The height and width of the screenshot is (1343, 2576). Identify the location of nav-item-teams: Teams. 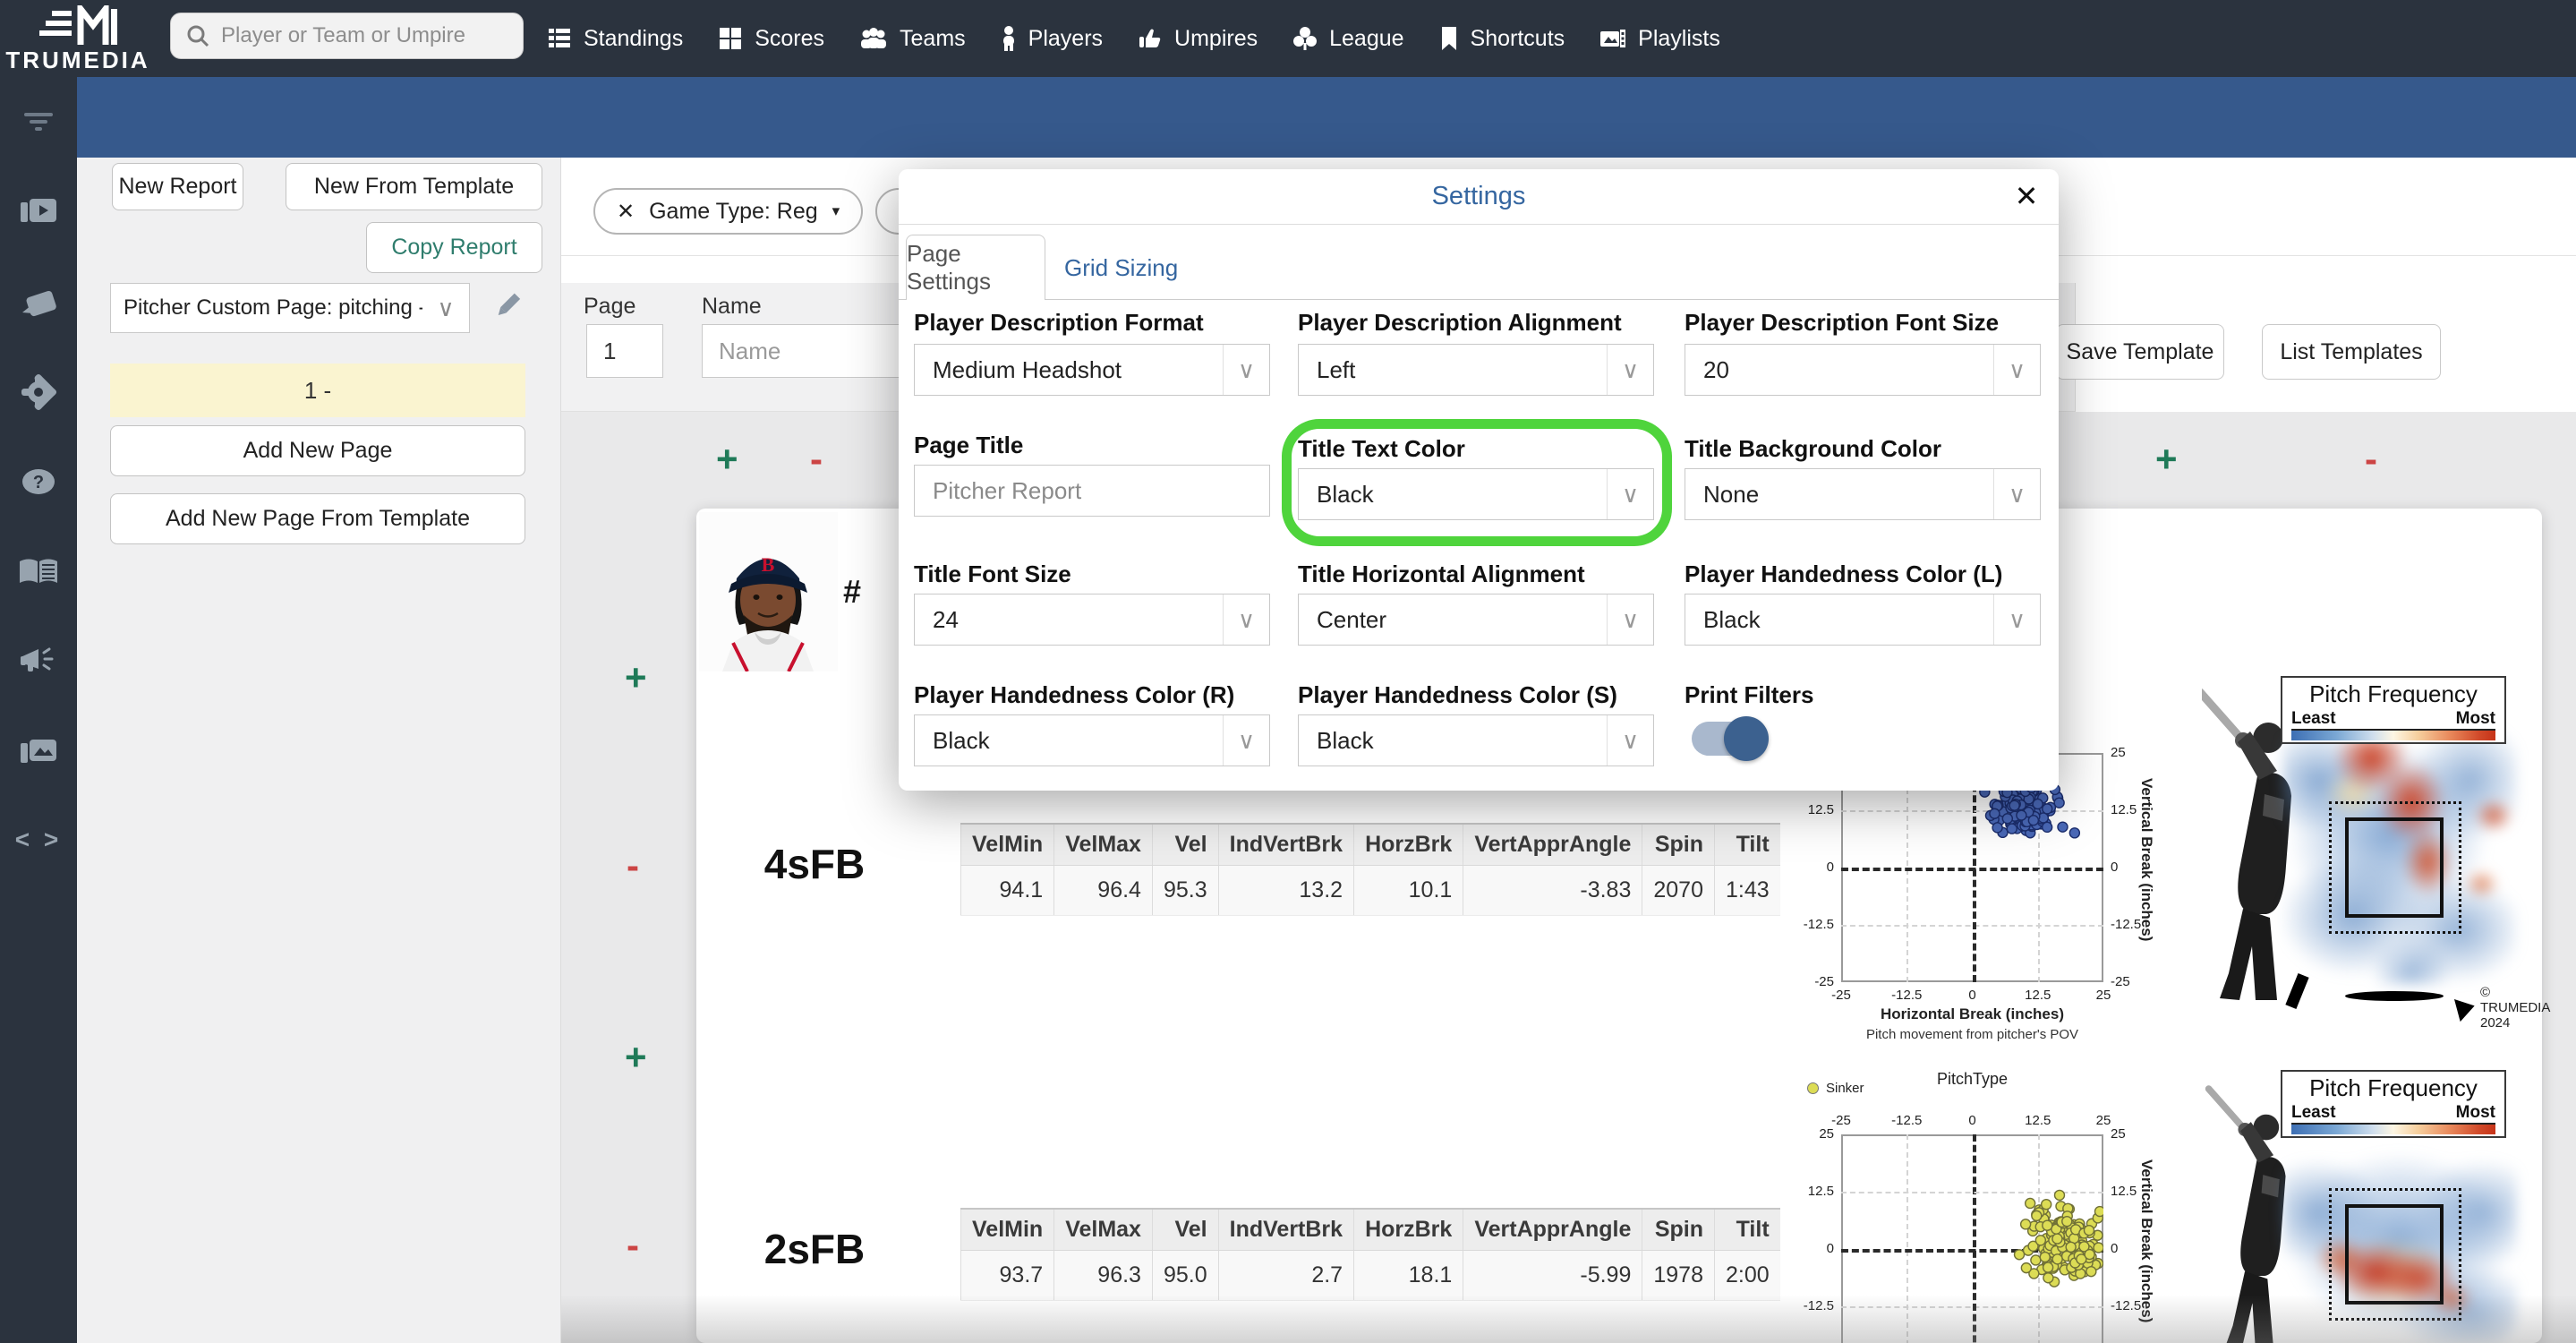
(912, 38).